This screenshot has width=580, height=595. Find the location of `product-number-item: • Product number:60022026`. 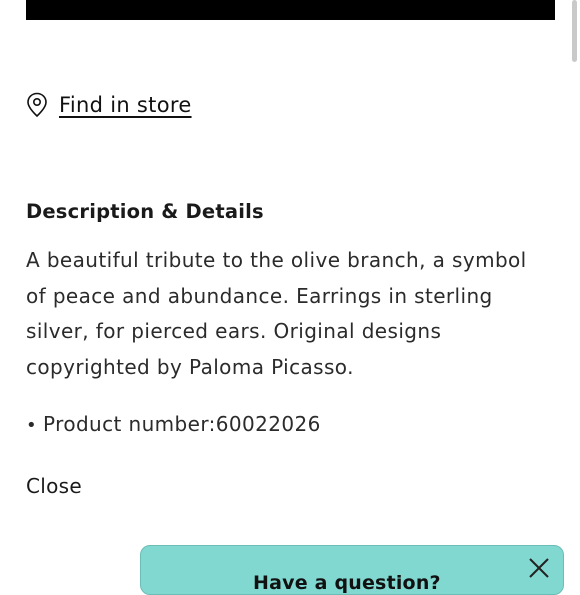

product-number-item: • Product number:60022026 is located at coordinates (173, 424).